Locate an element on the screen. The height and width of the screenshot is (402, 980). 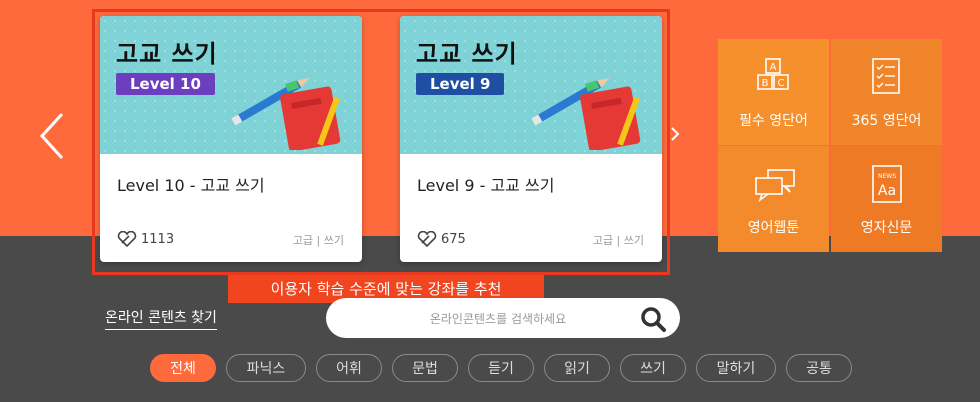
filter-reading: 읽기 is located at coordinates (577, 368).